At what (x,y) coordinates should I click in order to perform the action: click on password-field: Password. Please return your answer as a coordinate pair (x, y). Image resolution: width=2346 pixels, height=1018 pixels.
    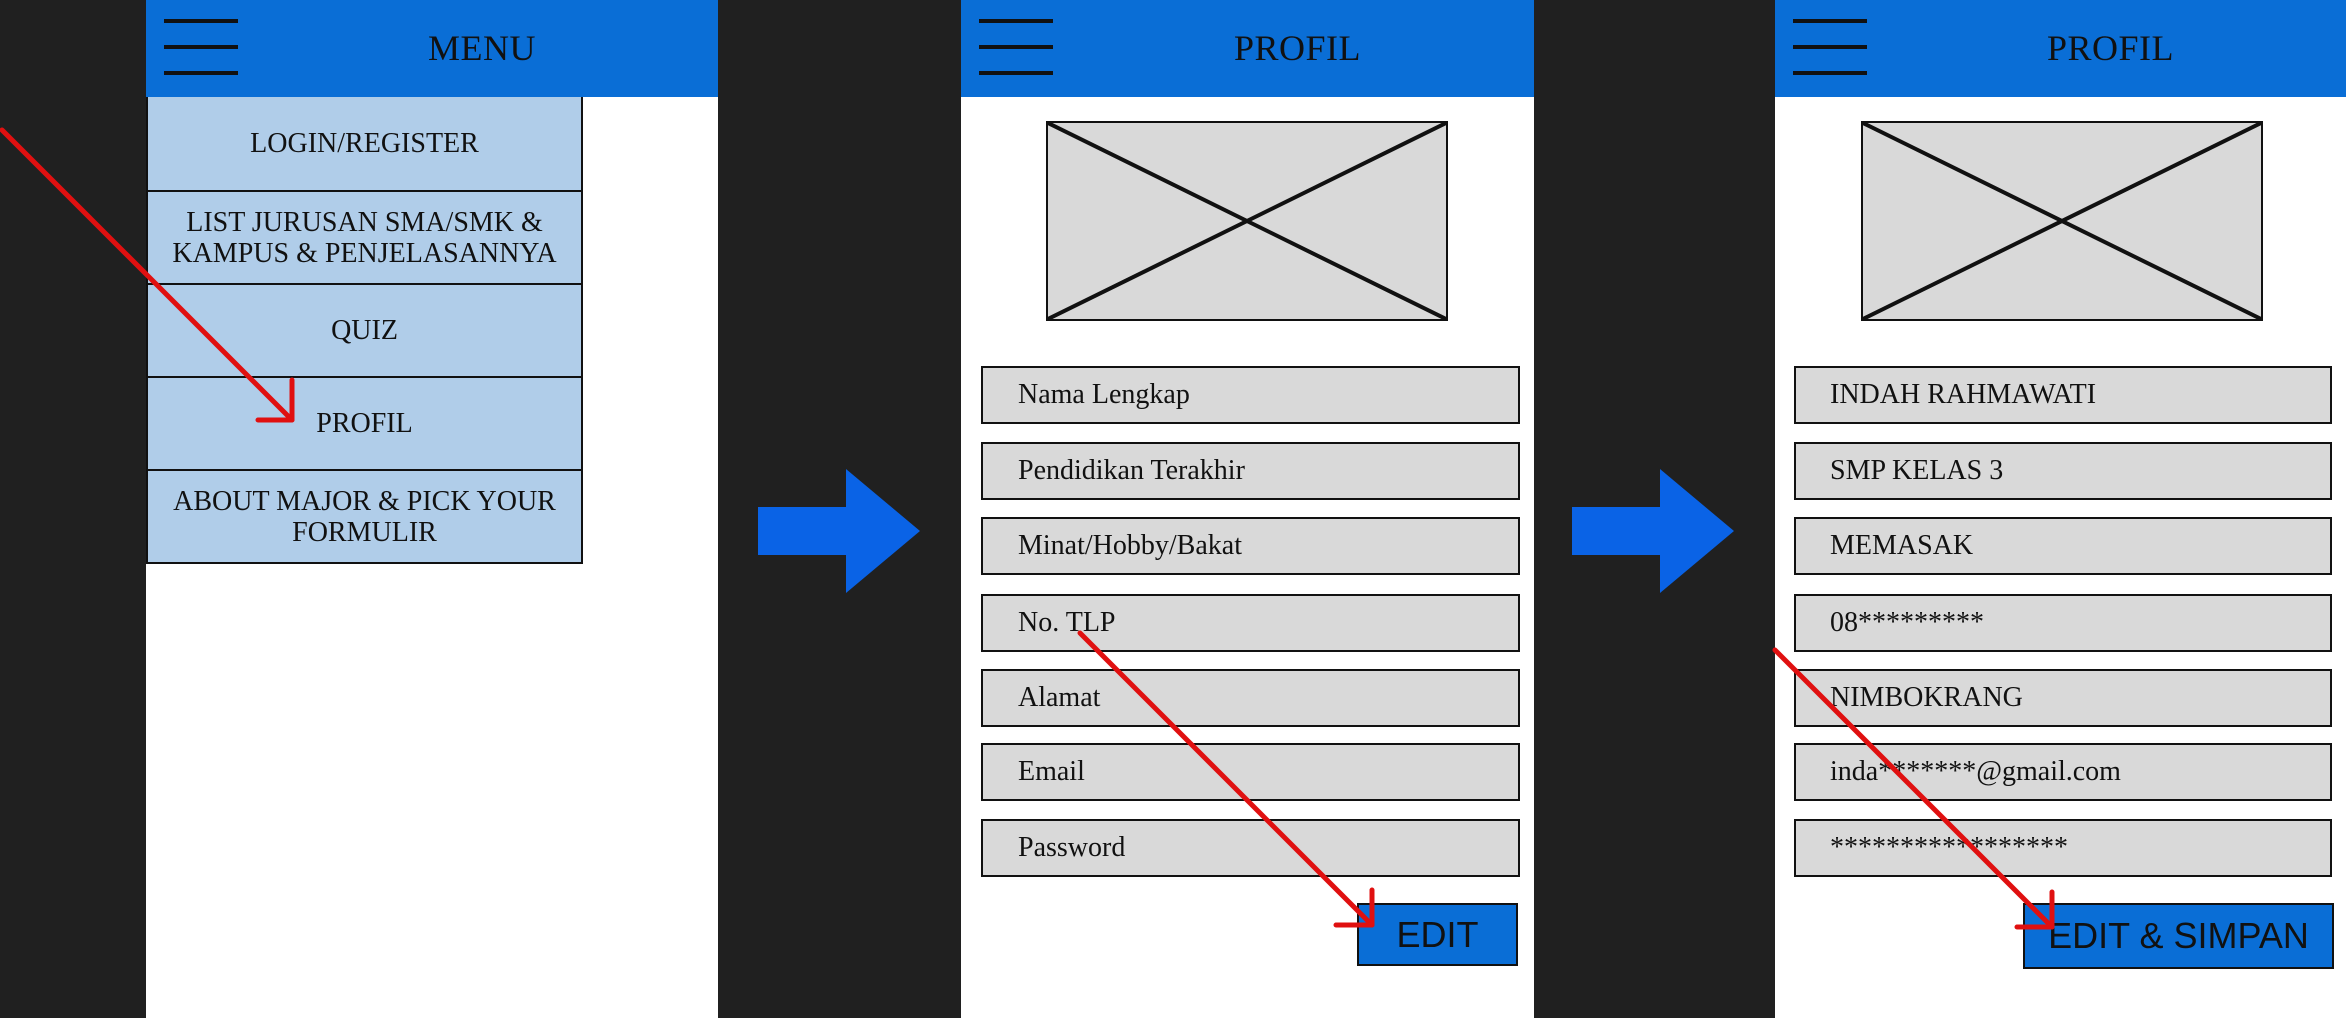
    Looking at the image, I should click on (1250, 848).